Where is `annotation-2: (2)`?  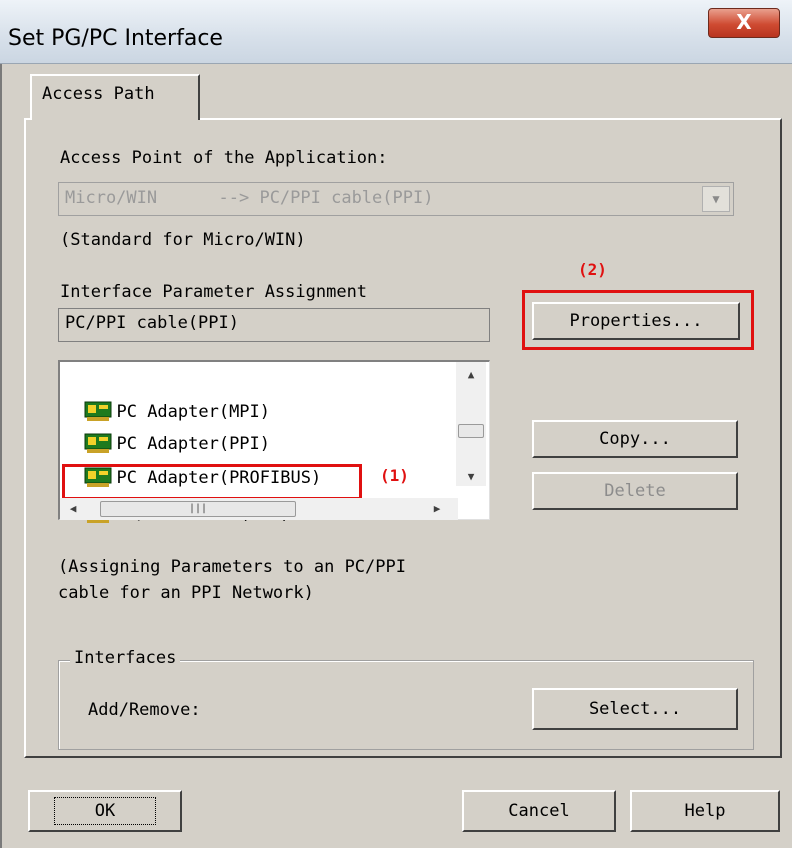
annotation-2: (2) is located at coordinates (592, 269).